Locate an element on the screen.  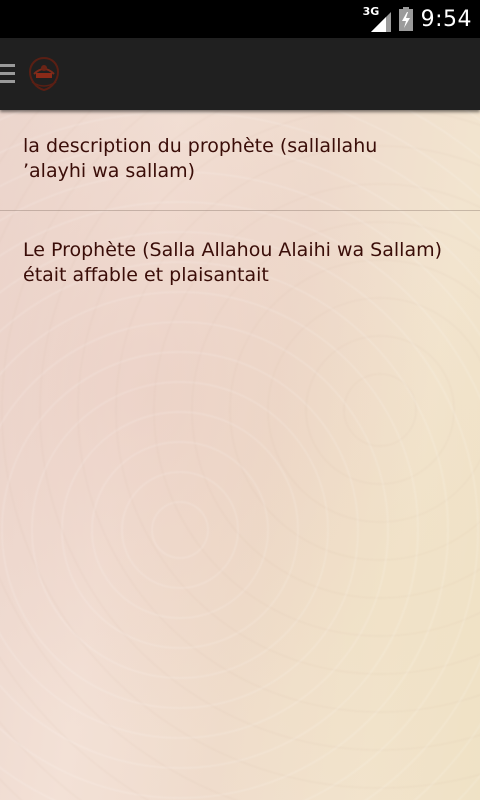
action-bar is located at coordinates (240, 74).